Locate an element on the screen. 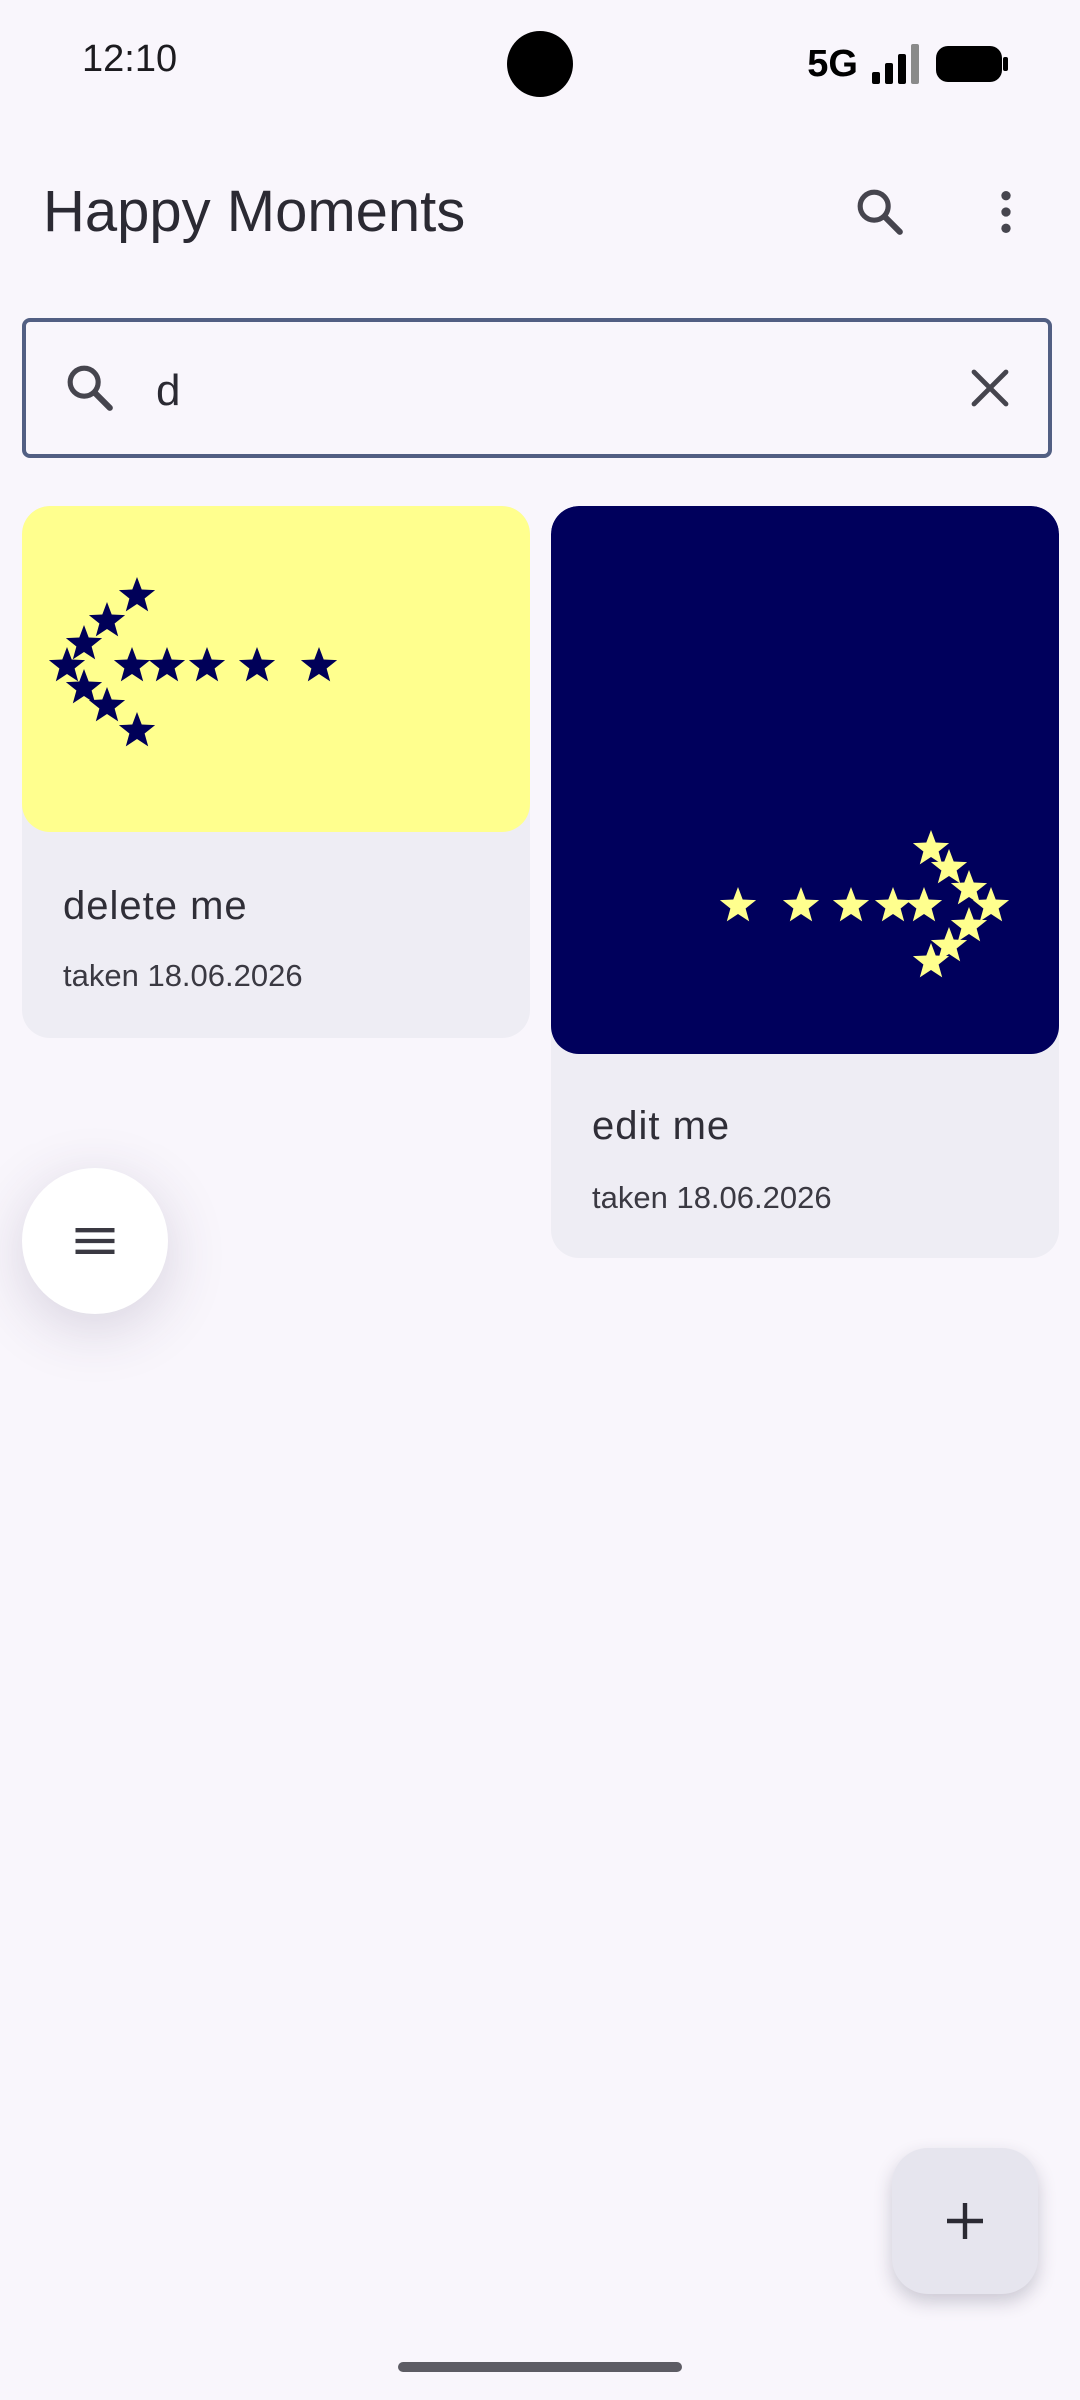 Image resolution: width=1080 pixels, height=2400 pixels. add-icon is located at coordinates (965, 2221).